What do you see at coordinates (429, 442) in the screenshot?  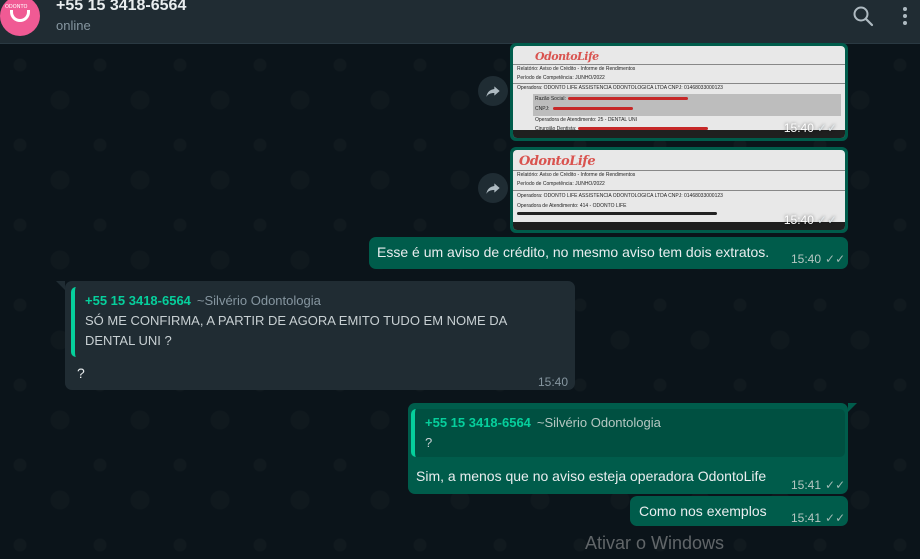 I see `quote-text: ?` at bounding box center [429, 442].